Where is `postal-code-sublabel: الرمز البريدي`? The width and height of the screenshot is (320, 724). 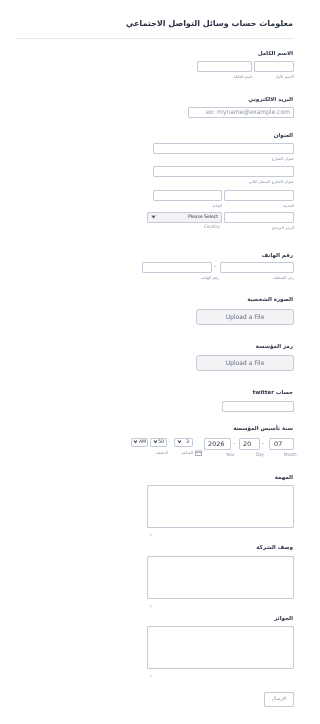
postal-code-sublabel: الرمز البريدي is located at coordinates (282, 227).